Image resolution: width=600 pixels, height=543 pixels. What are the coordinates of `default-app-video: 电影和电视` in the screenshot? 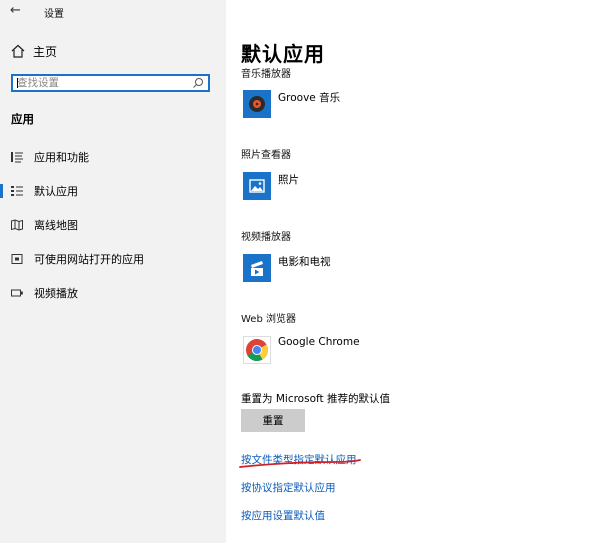 It's located at (287, 268).